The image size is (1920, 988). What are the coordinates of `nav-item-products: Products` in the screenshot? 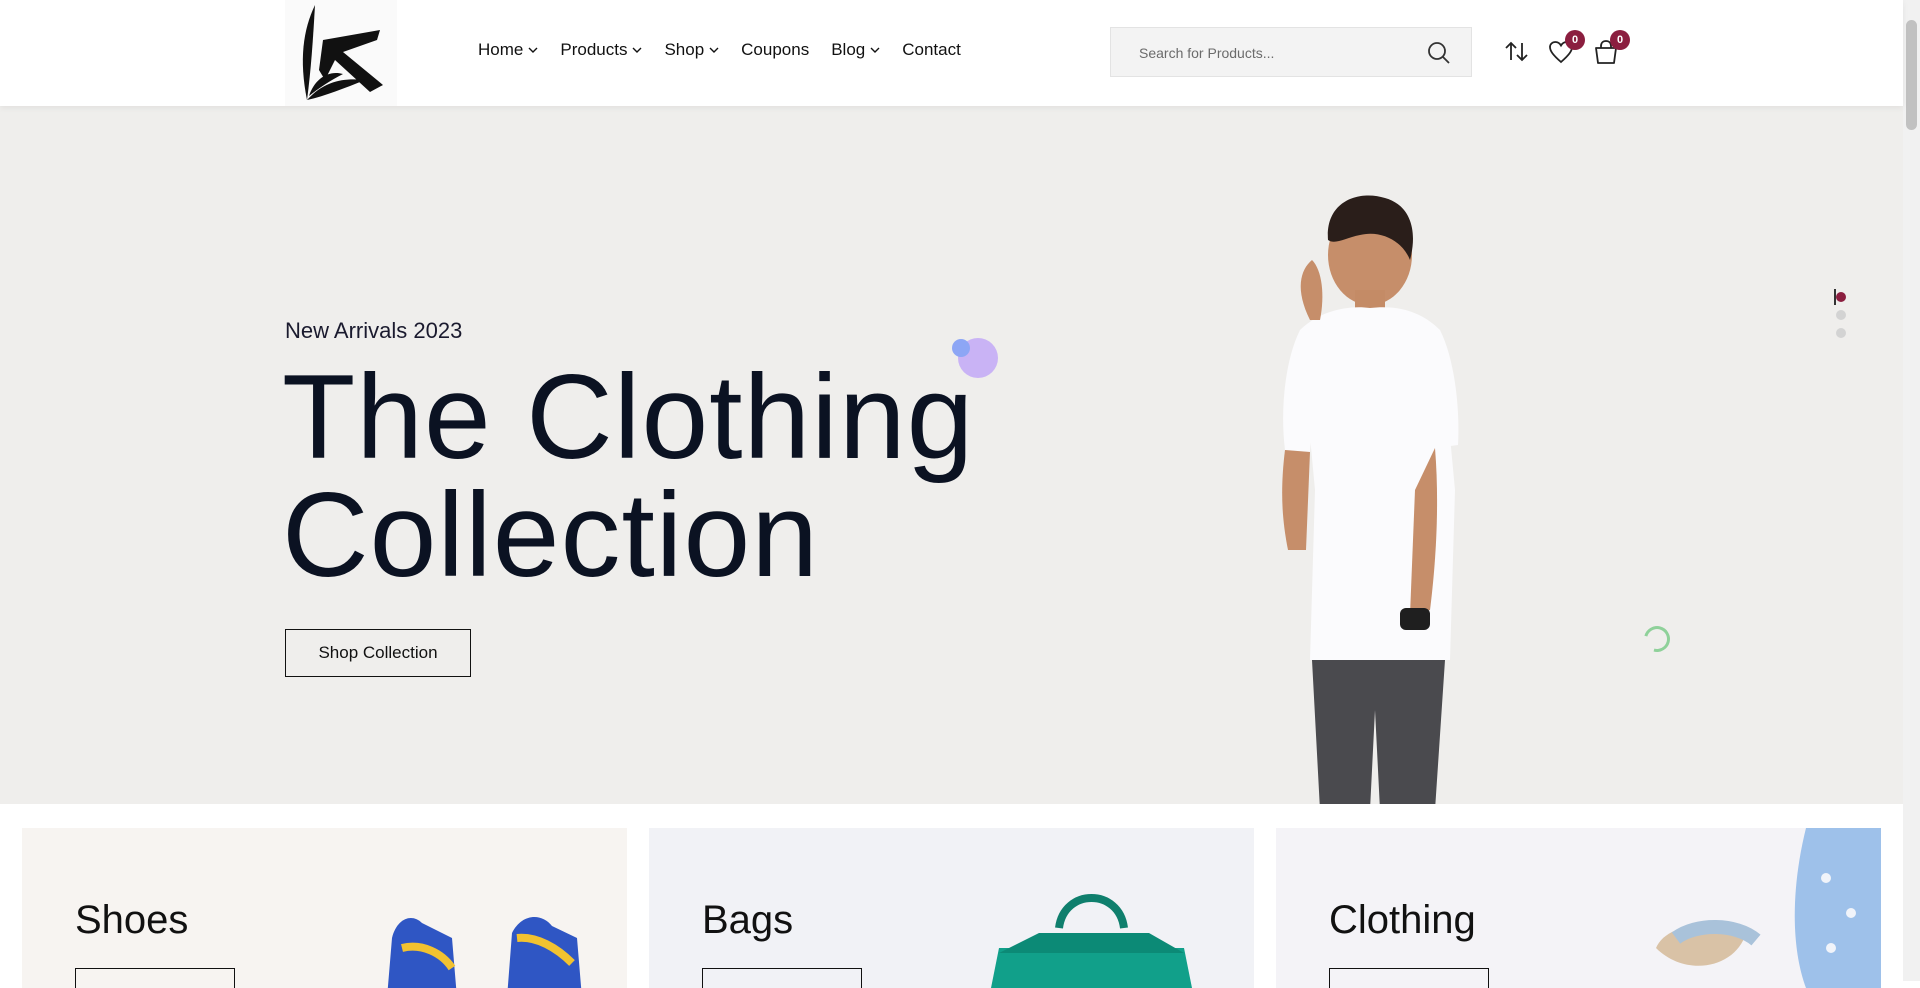 It's located at (601, 50).